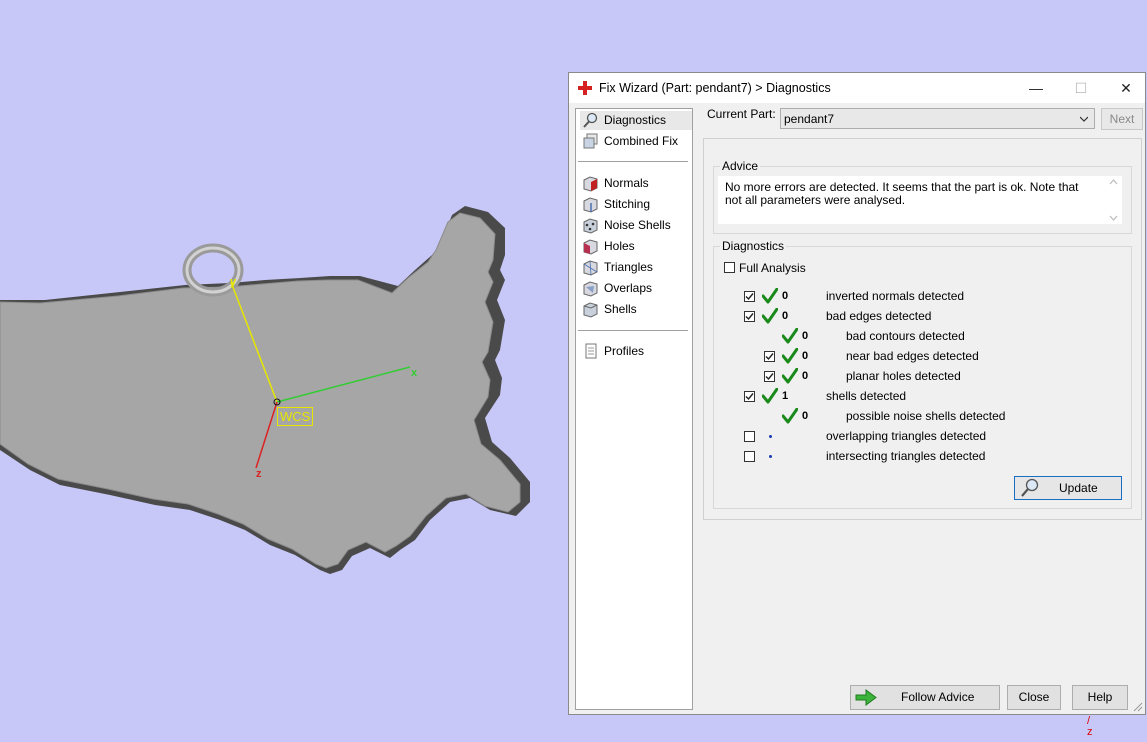  Describe the element at coordinates (233, 282) in the screenshot. I see `axis-y-label: y` at that location.